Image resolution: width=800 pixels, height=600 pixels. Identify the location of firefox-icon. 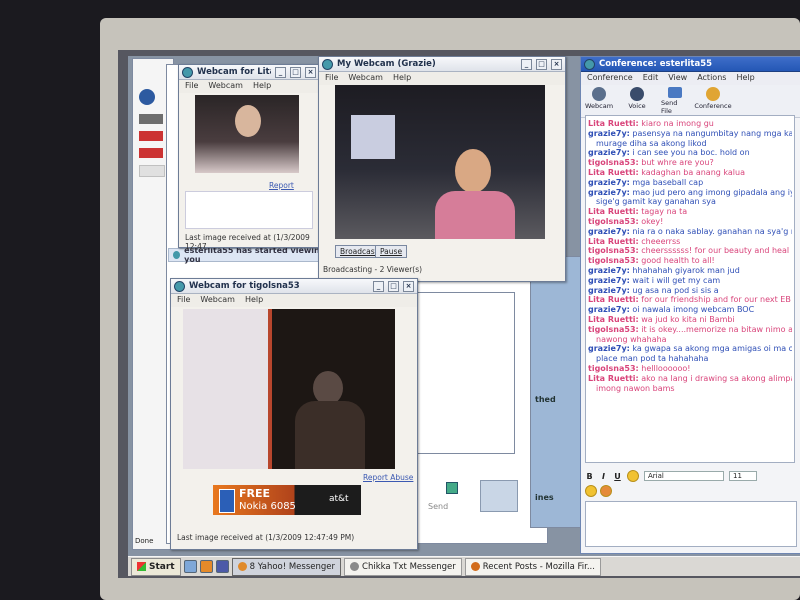
(475, 566).